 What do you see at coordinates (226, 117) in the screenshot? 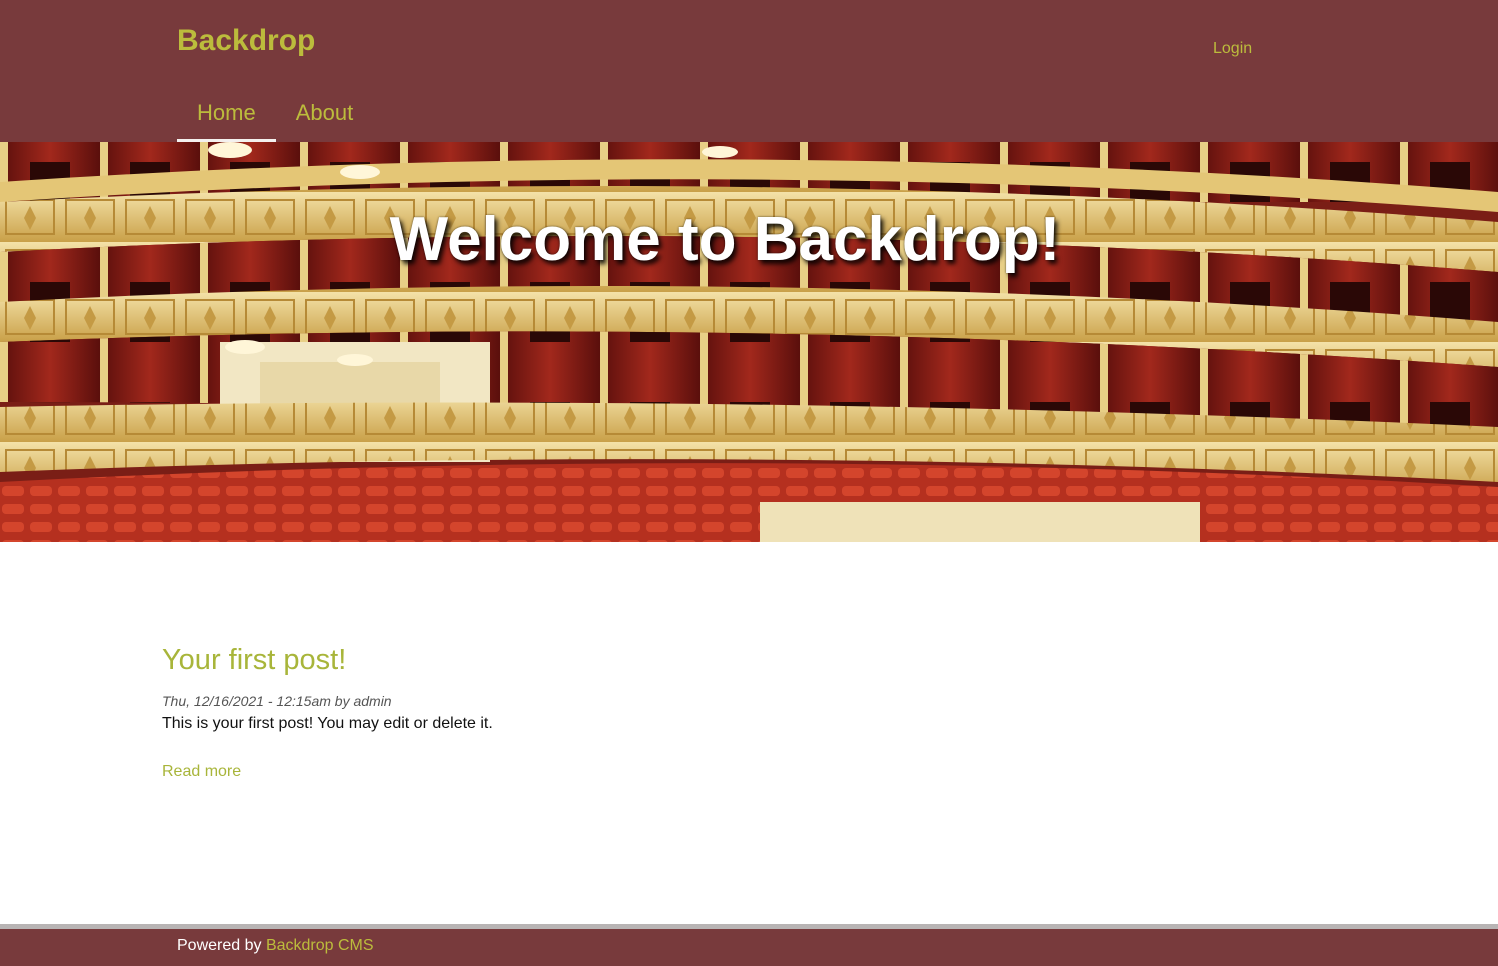
I see `menu-item-home: Home` at bounding box center [226, 117].